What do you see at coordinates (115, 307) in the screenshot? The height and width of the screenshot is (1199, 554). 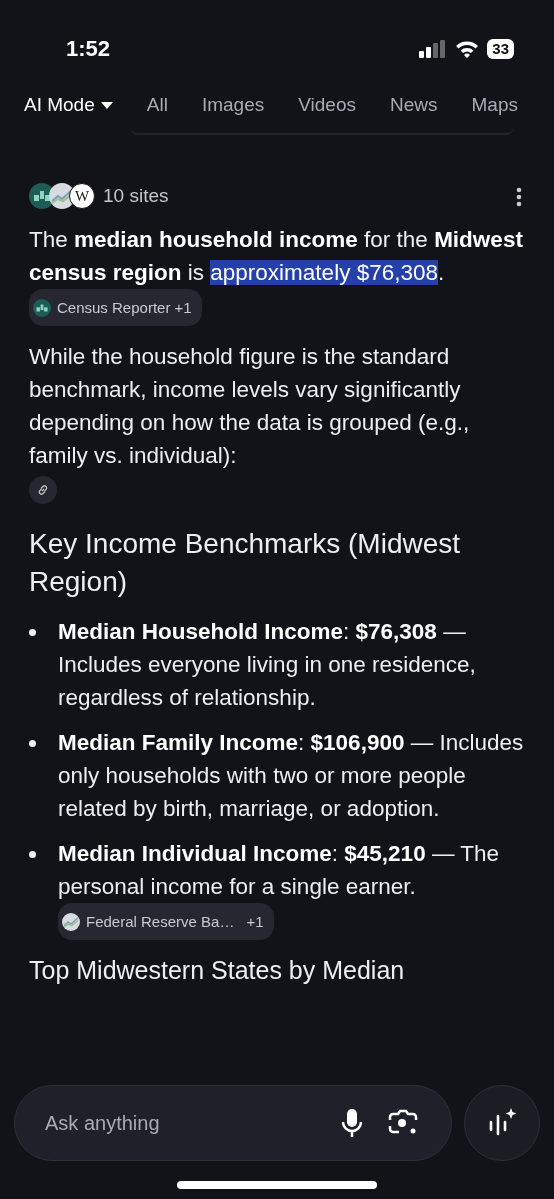 I see `citation-chip: Census Reporter +1` at bounding box center [115, 307].